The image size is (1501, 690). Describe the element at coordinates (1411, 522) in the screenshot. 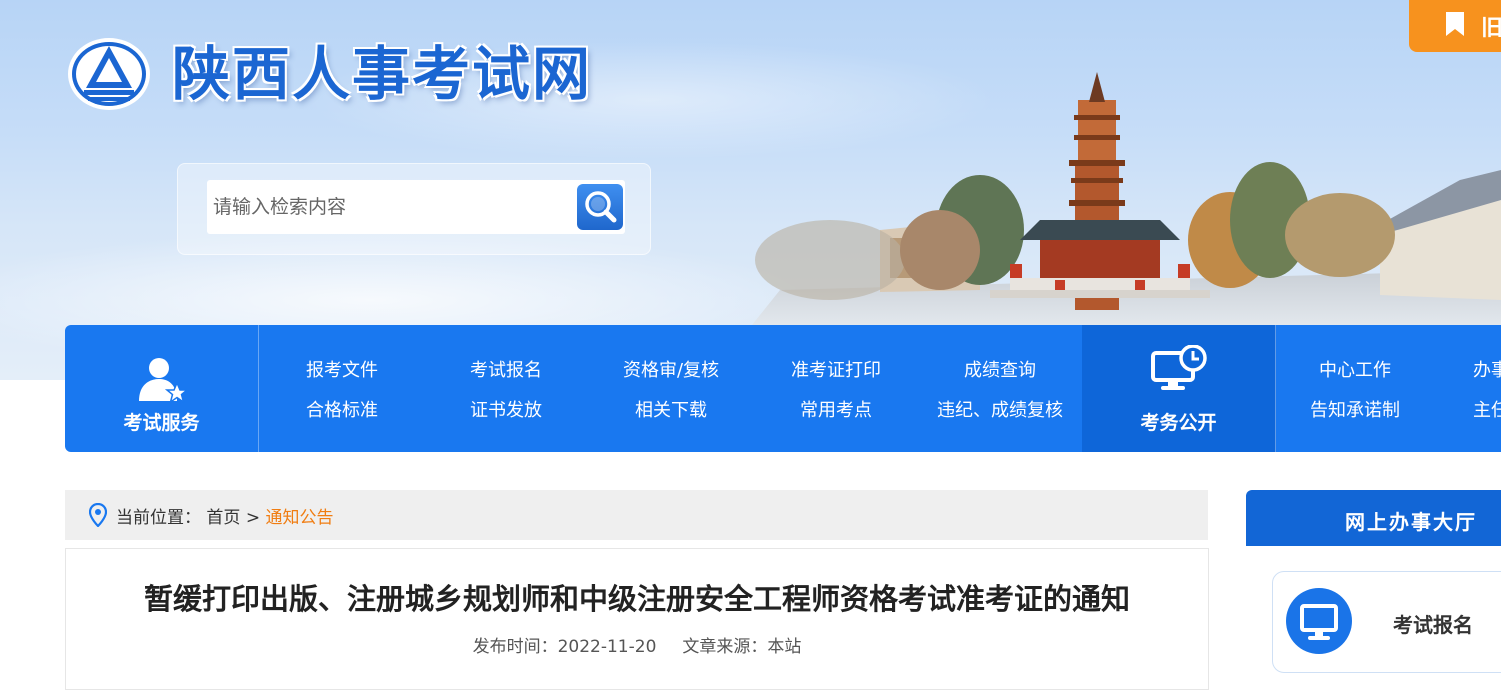

I see `online-hall-title: 网上办事大厅` at that location.